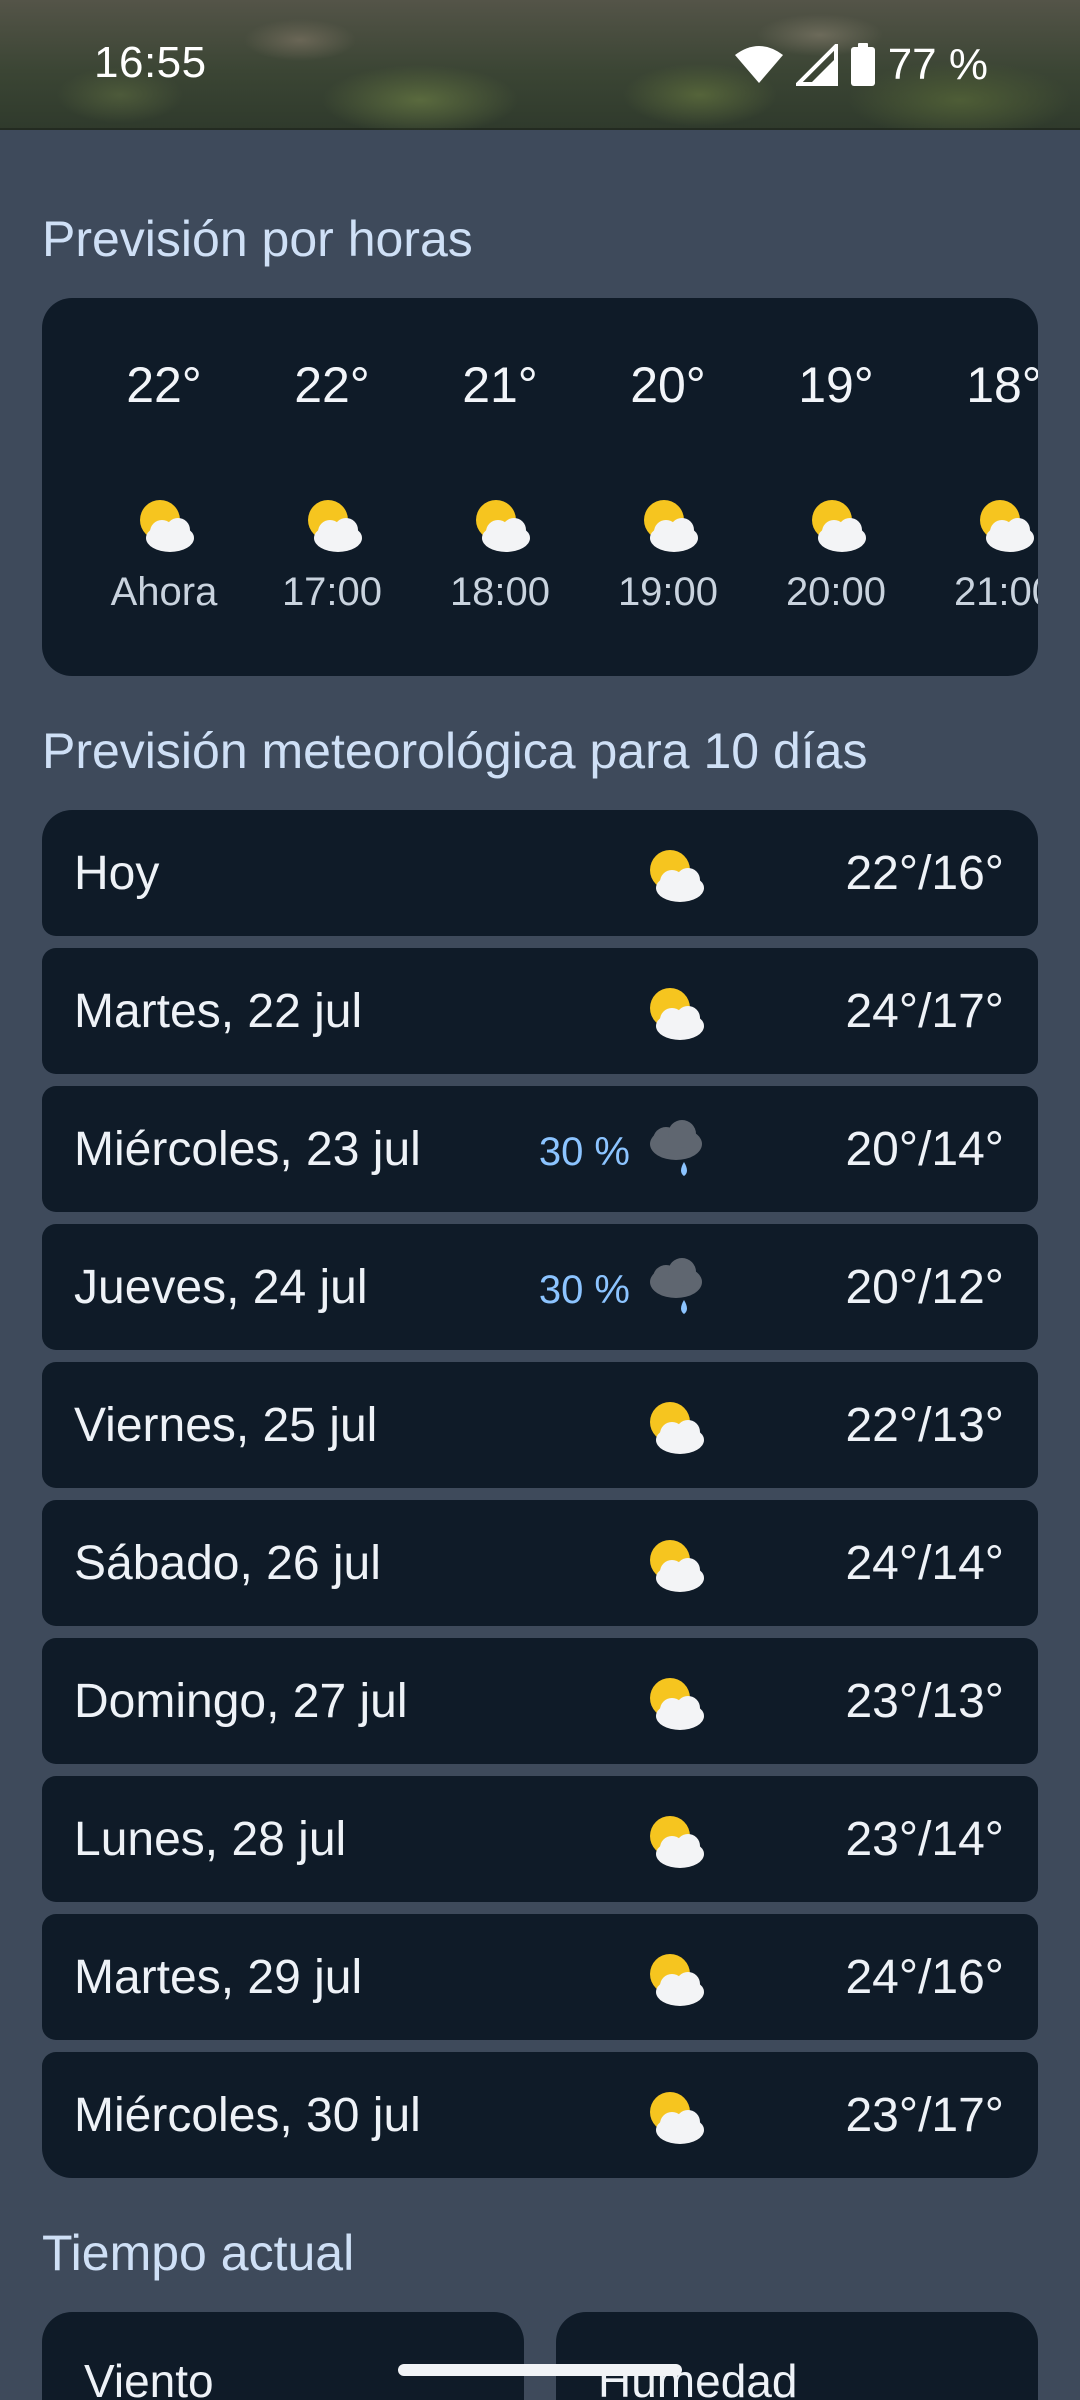 The width and height of the screenshot is (1080, 2400). I want to click on daily-day-label: Miércoles, 30 jul, so click(247, 2115).